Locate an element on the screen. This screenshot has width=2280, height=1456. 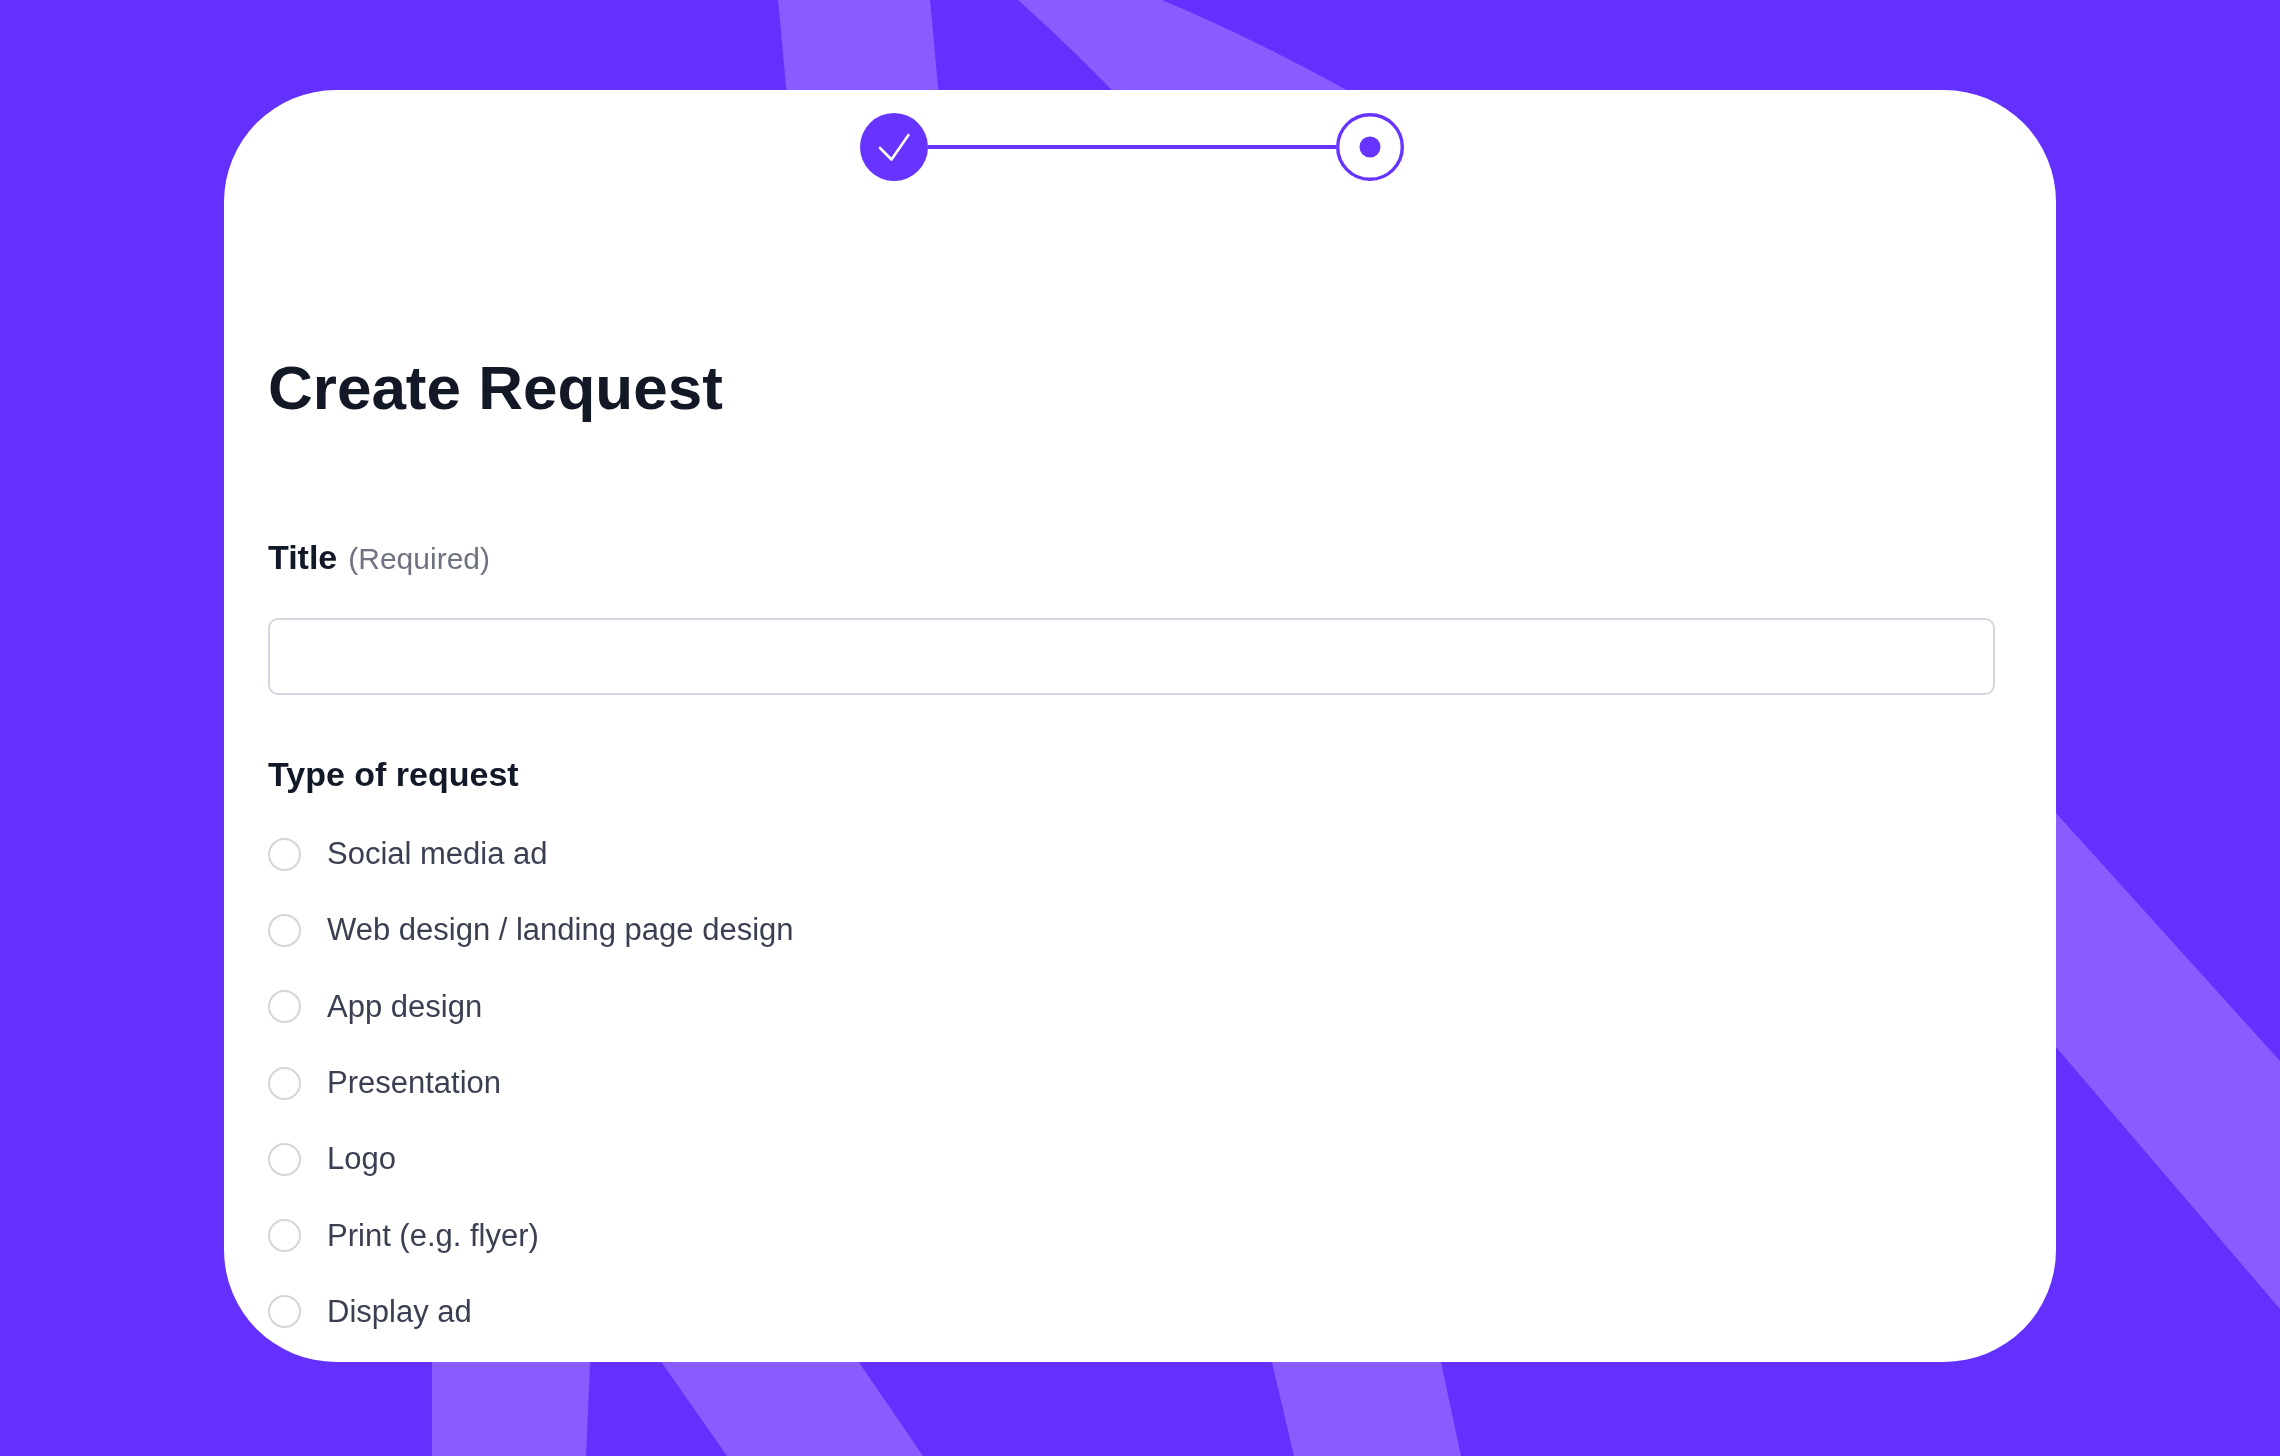
field-label: Title is located at coordinates (303, 557).